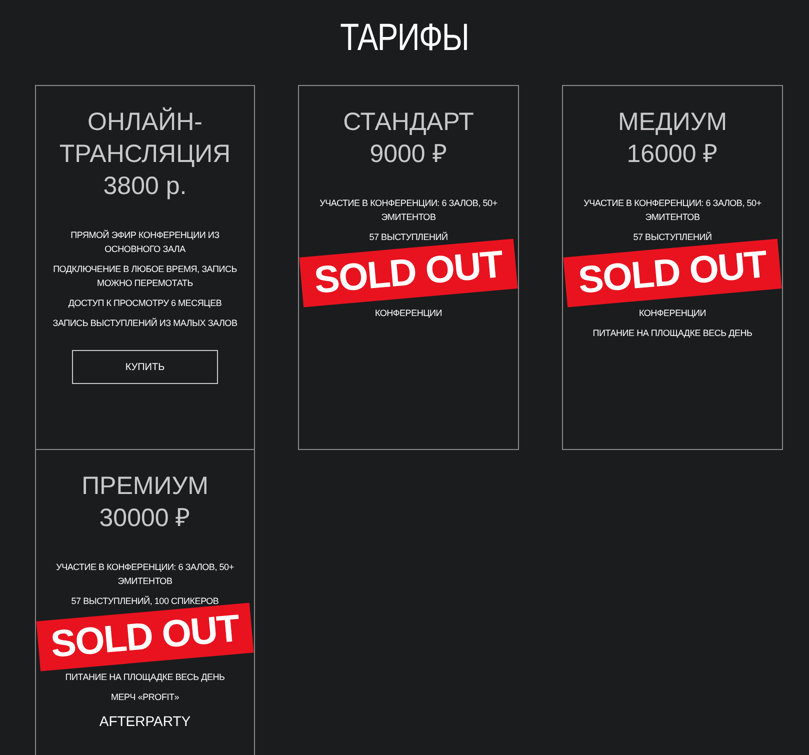  Describe the element at coordinates (145, 276) in the screenshot. I see `feature-text: ПОДКЛЮЧЕНИЕ В ЛЮБОЕ ВРЕМЯ, ЗАПИСЬ МОЖНО ПЕРЕМОТАТЬ` at that location.